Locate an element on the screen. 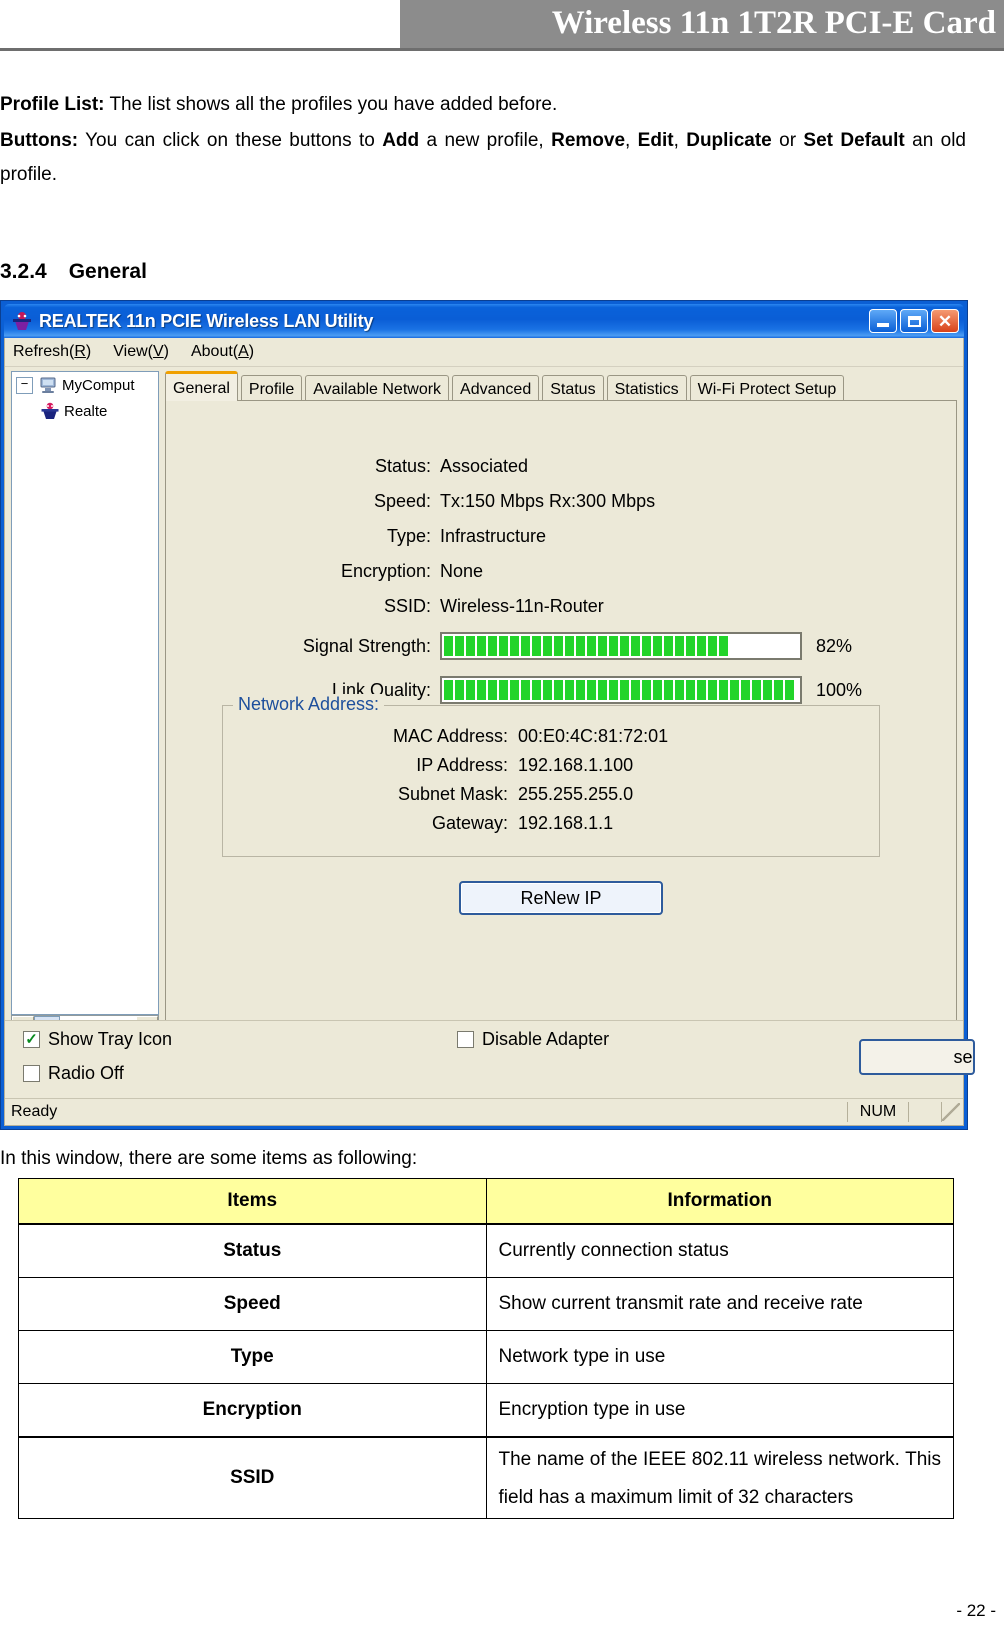 The width and height of the screenshot is (1004, 1631). menu-refresh: Refresh(R) is located at coordinates (52, 352).